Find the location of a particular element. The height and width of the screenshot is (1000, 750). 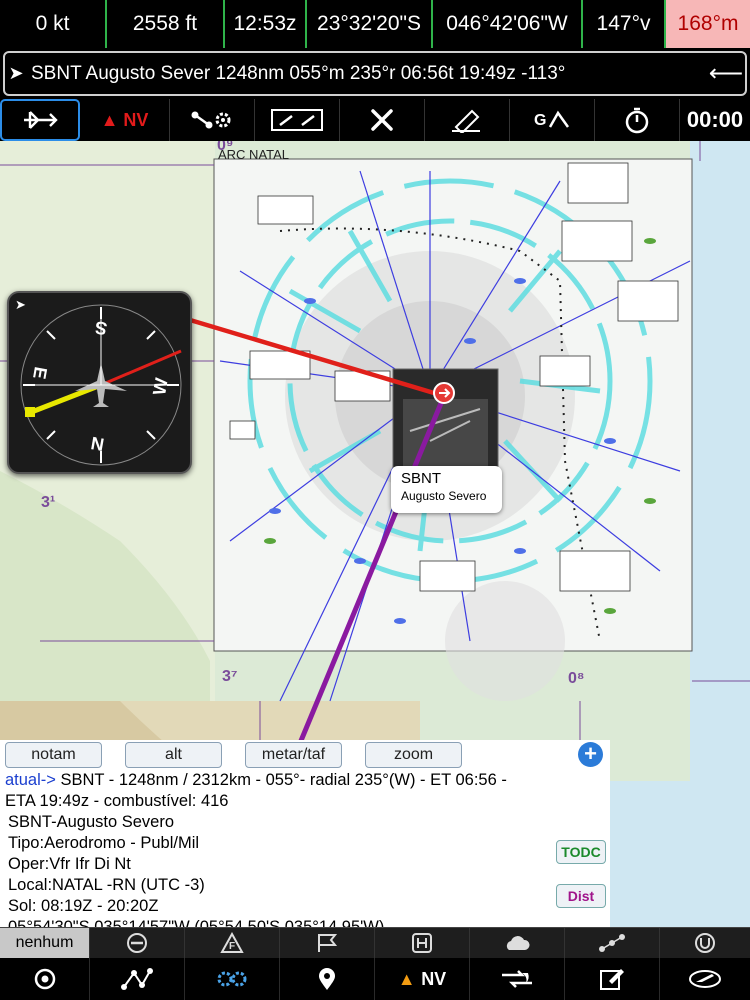

ruler-icon is located at coordinates (297, 120).